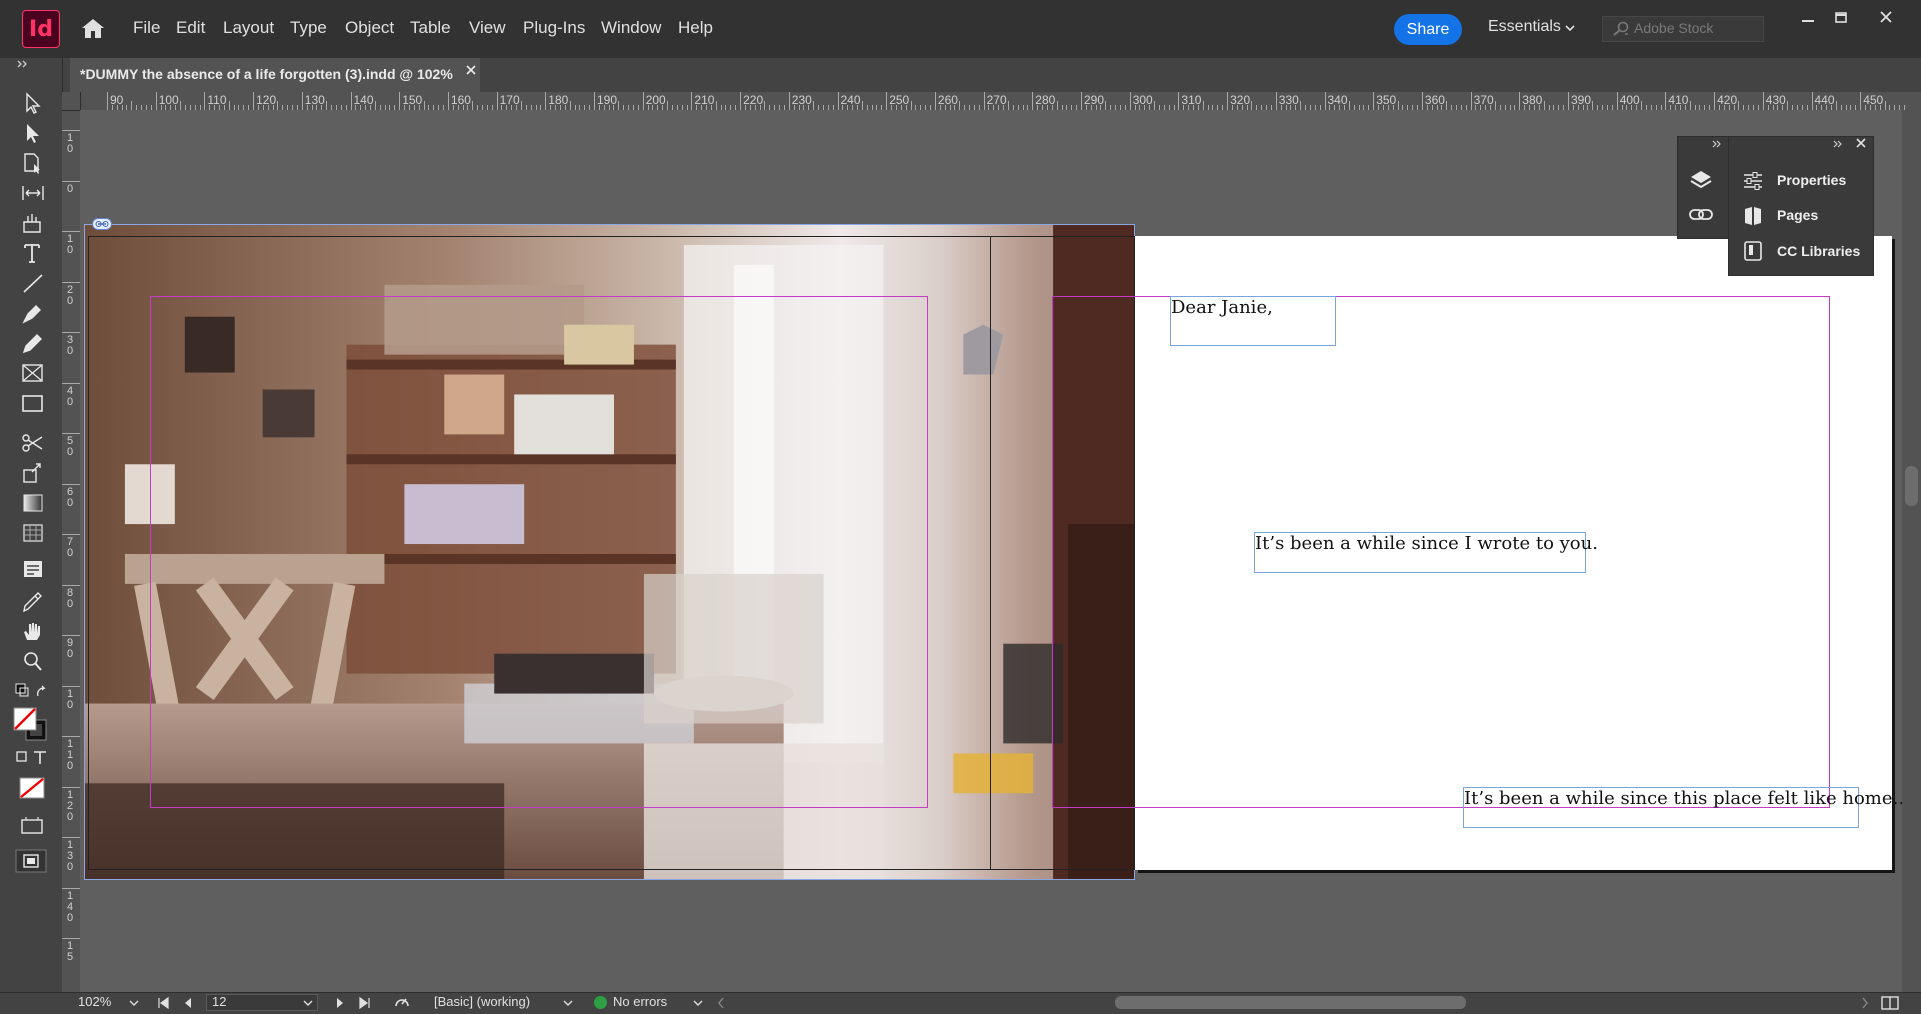 Image resolution: width=1921 pixels, height=1014 pixels. What do you see at coordinates (1797, 215) in the screenshot?
I see `pages-panel-tab: Pages` at bounding box center [1797, 215].